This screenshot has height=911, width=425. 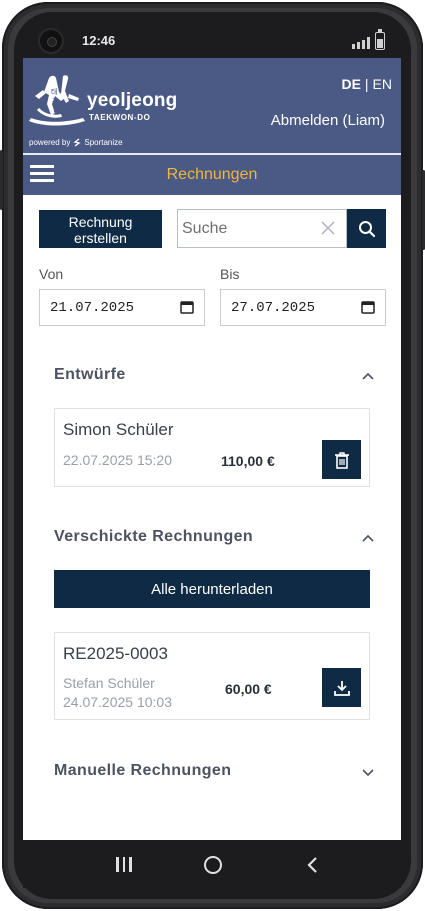 I want to click on nav-bar: Rechnungen, so click(x=212, y=175).